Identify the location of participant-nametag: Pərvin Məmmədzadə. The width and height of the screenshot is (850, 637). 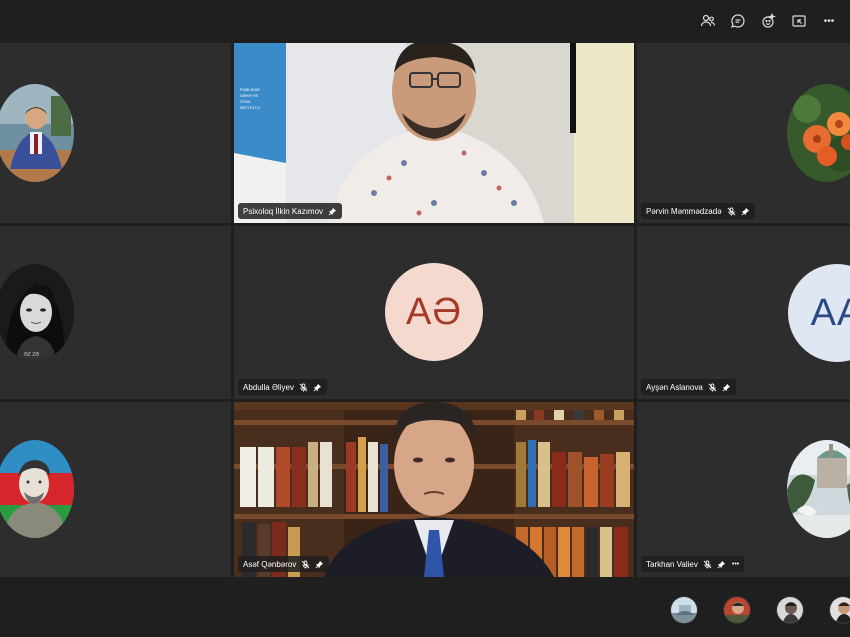
(698, 211).